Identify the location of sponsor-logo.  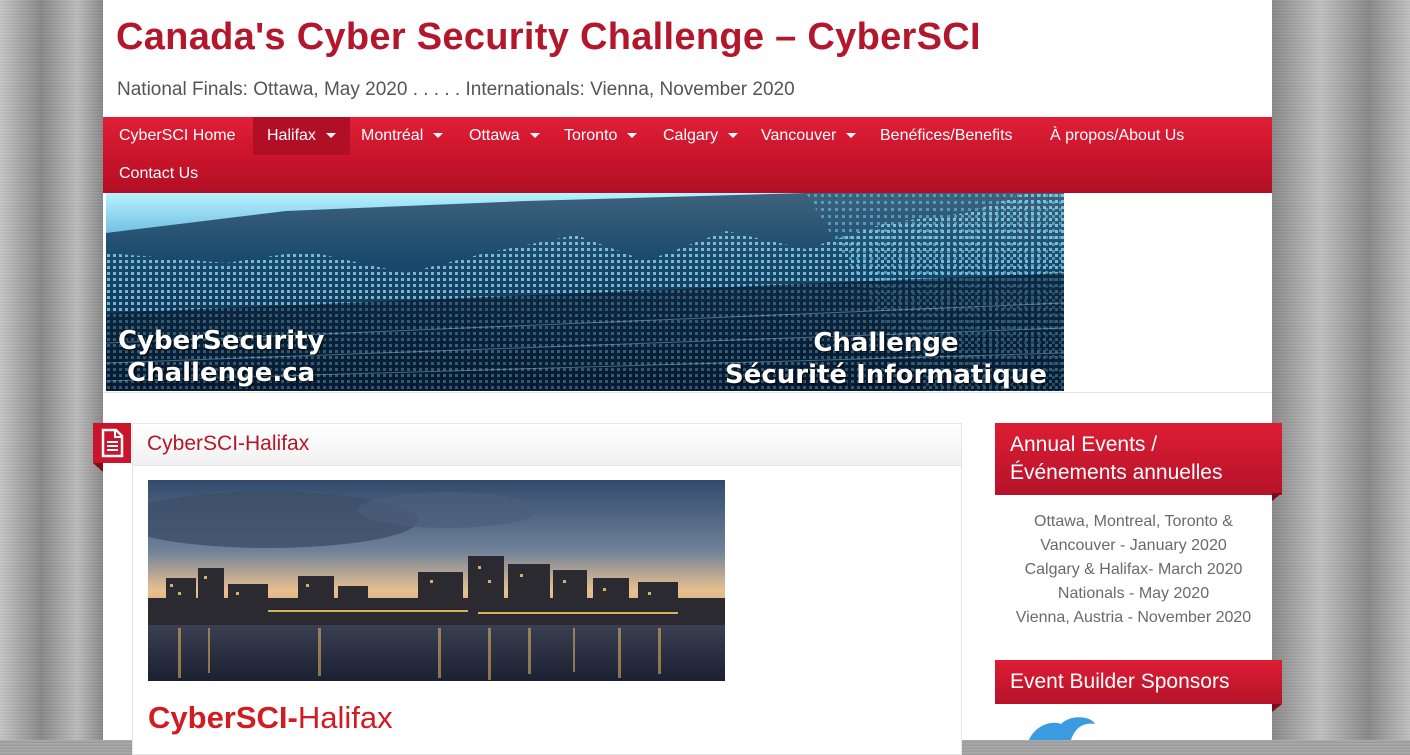
(1061, 727).